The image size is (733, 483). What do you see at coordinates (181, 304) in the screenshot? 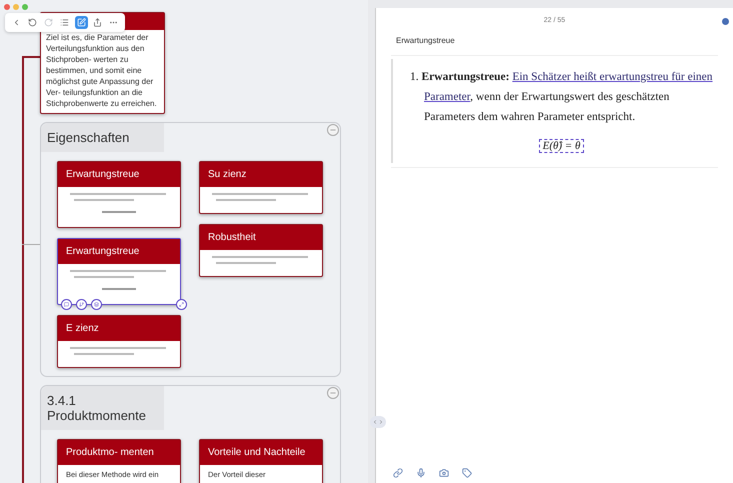
I see `resize-icon` at bounding box center [181, 304].